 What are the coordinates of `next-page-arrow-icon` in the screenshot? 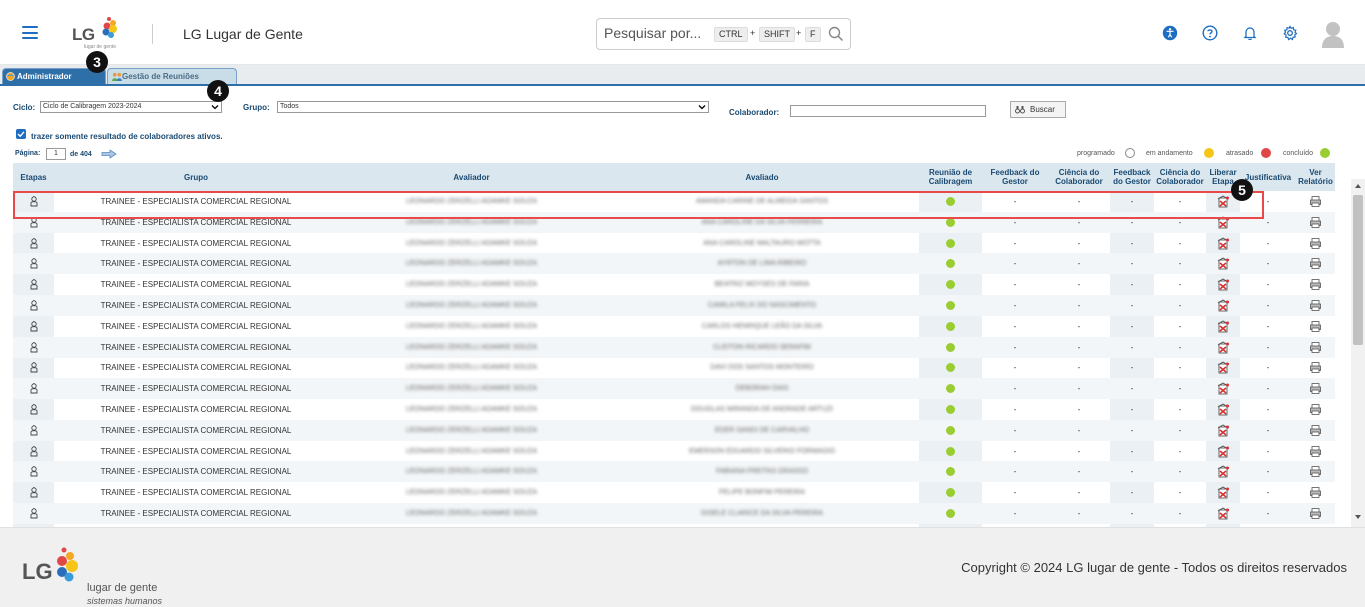 It's located at (109, 154).